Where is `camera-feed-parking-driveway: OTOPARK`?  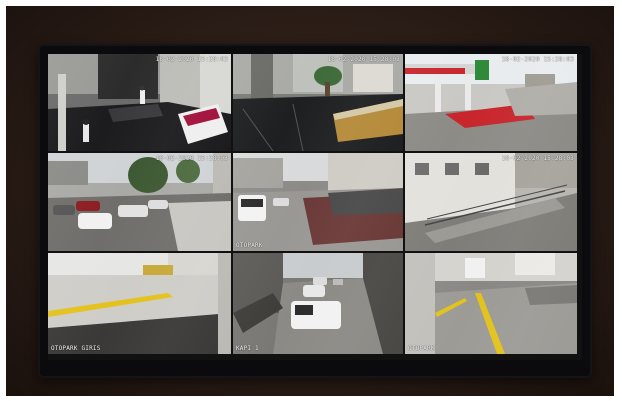
camera-feed-parking-driveway: OTOPARK is located at coordinates (318, 202).